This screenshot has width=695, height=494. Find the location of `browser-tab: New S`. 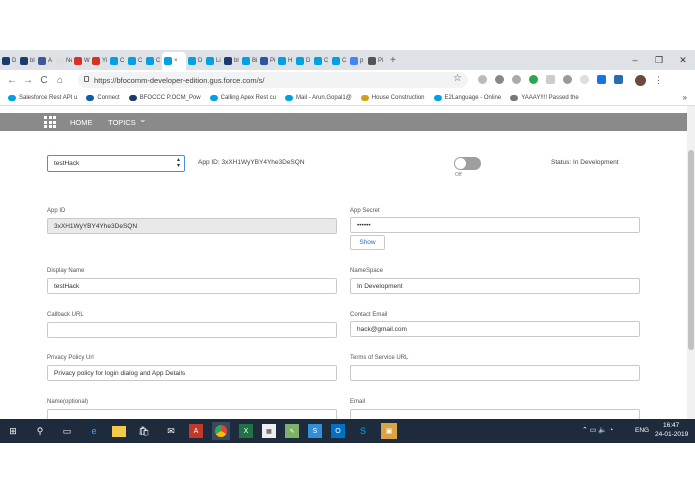

browser-tab: New S is located at coordinates (63, 61).